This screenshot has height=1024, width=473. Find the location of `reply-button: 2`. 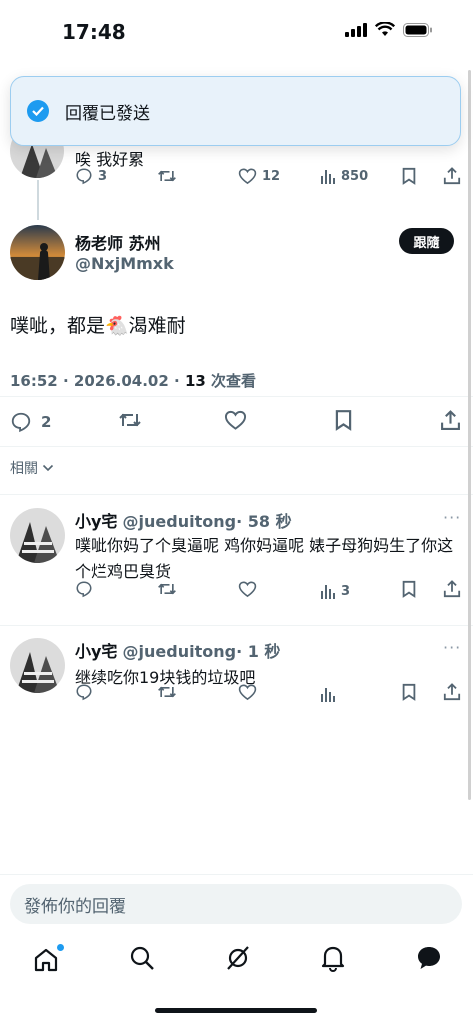

reply-button: 2 is located at coordinates (30, 422).